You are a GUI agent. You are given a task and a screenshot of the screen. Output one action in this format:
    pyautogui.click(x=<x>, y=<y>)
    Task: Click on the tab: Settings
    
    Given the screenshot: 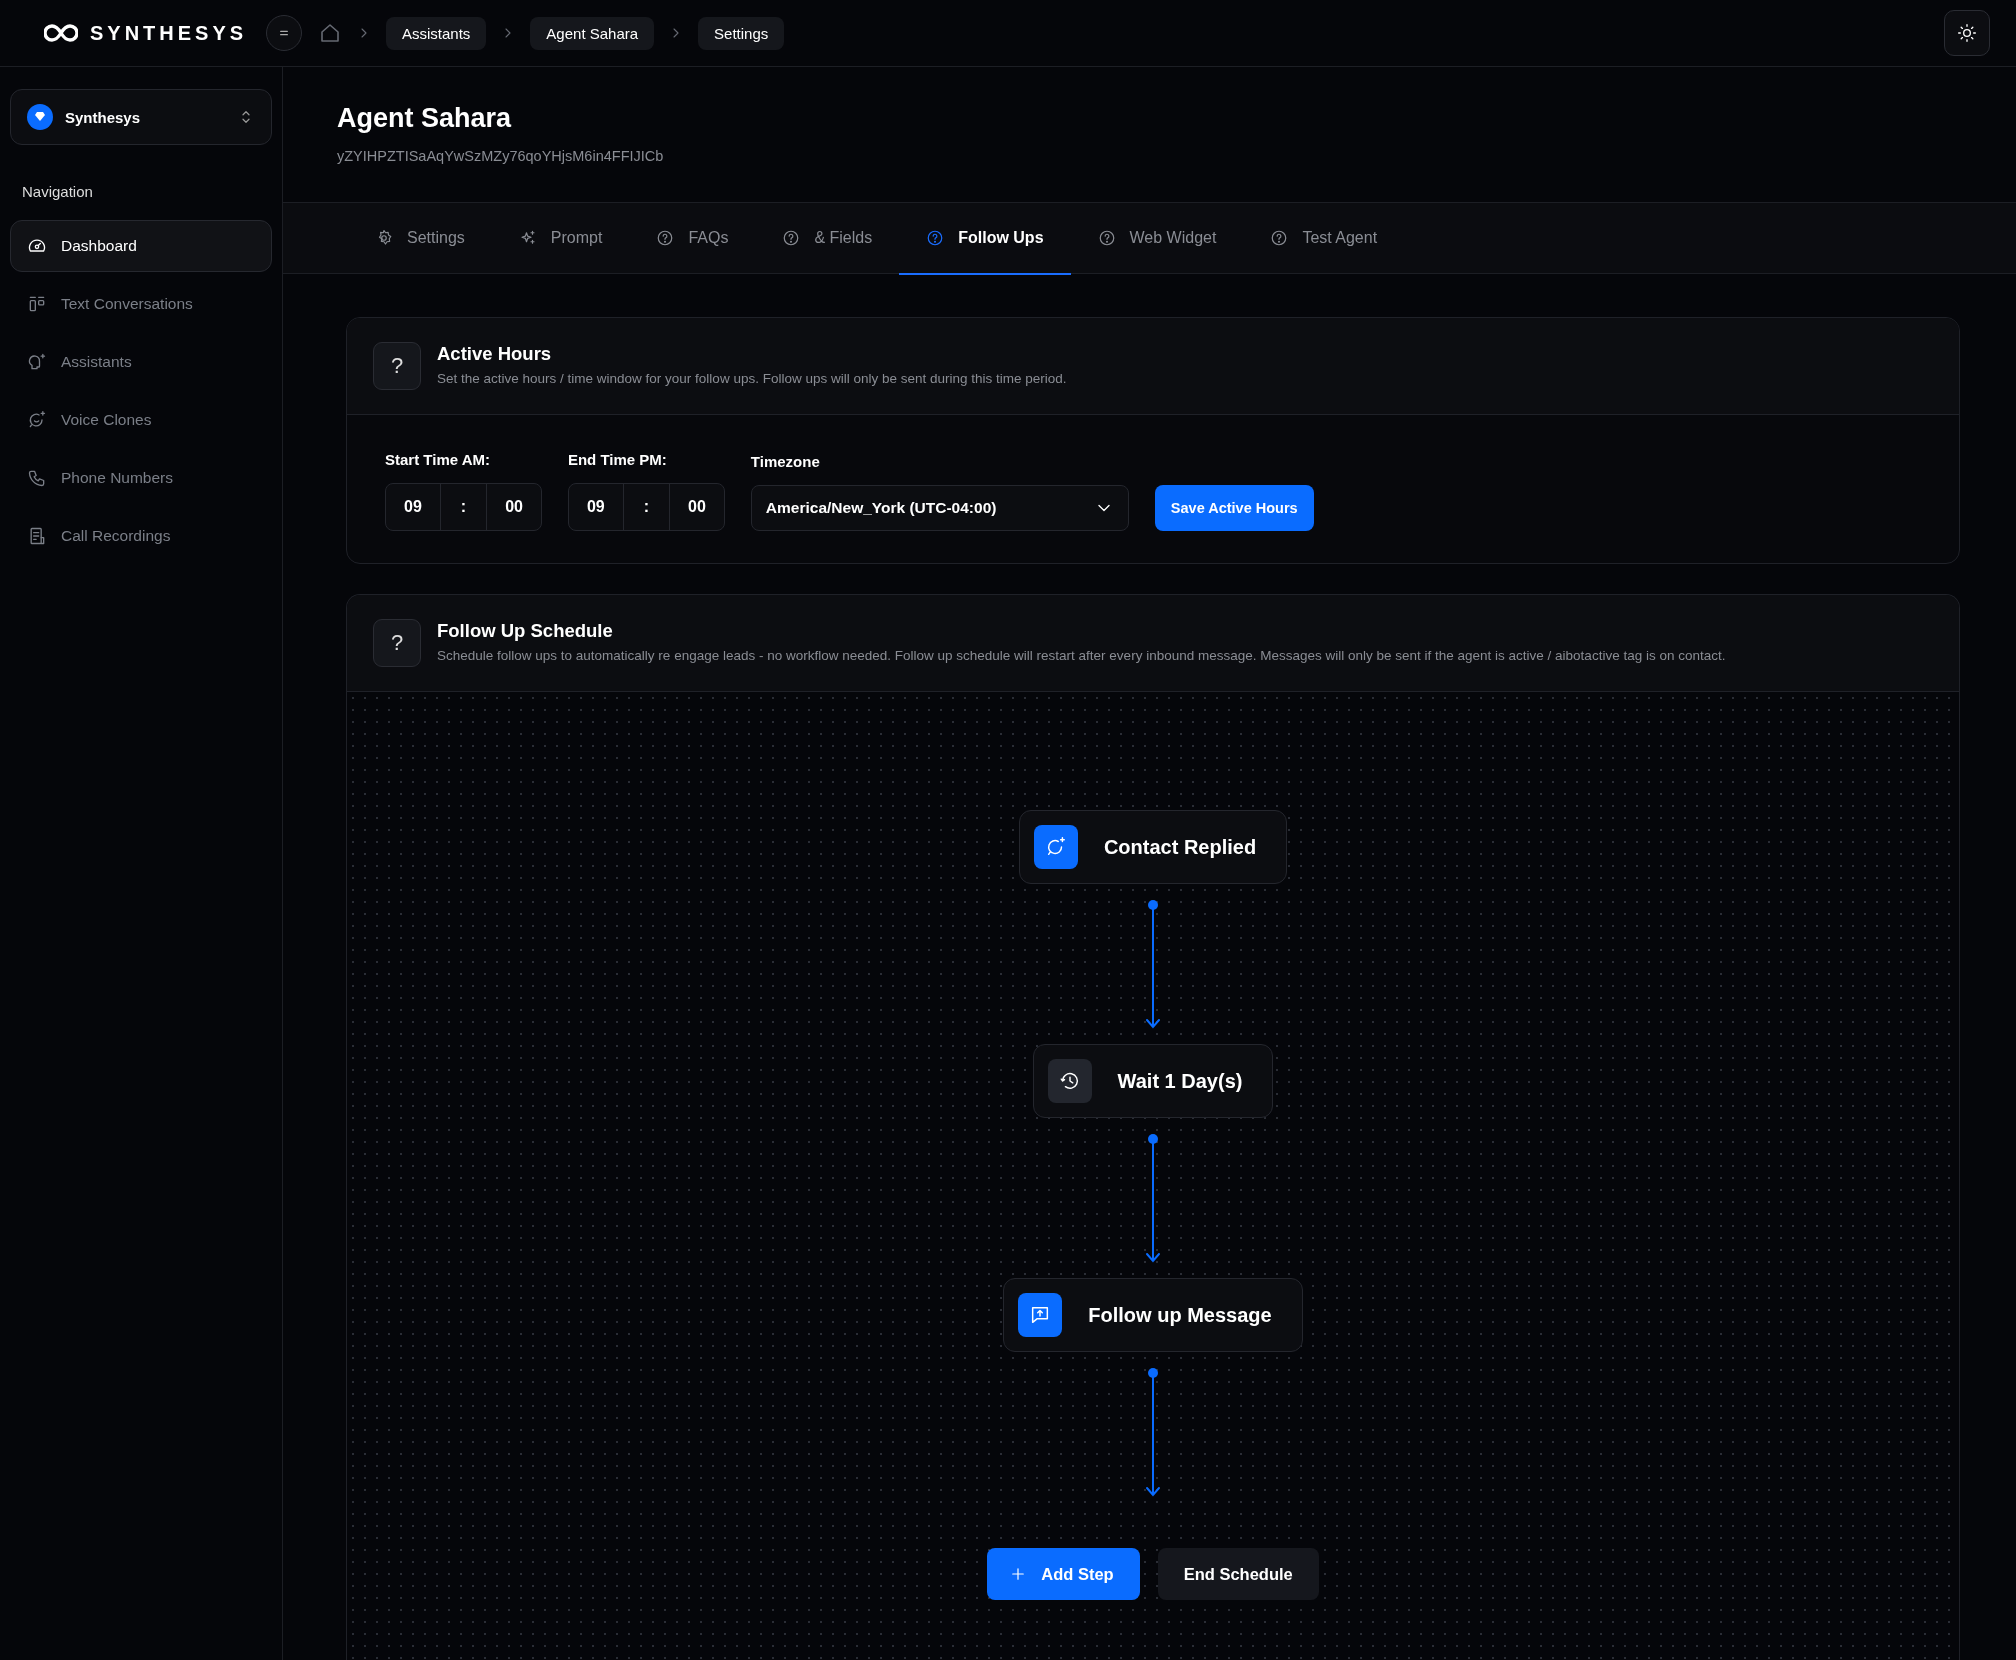 What is the action you would take?
    pyautogui.click(x=420, y=239)
    